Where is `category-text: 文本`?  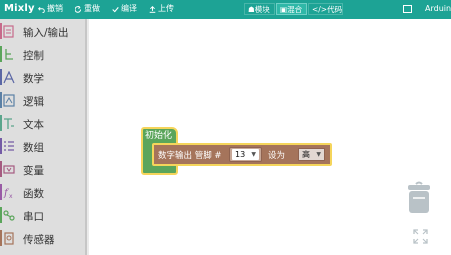 category-text: 文本 is located at coordinates (42, 124).